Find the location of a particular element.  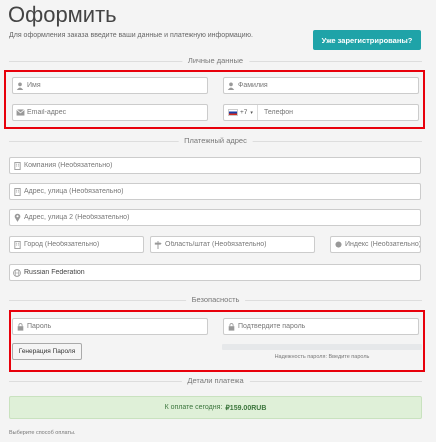

highlight-personal is located at coordinates (214, 99).